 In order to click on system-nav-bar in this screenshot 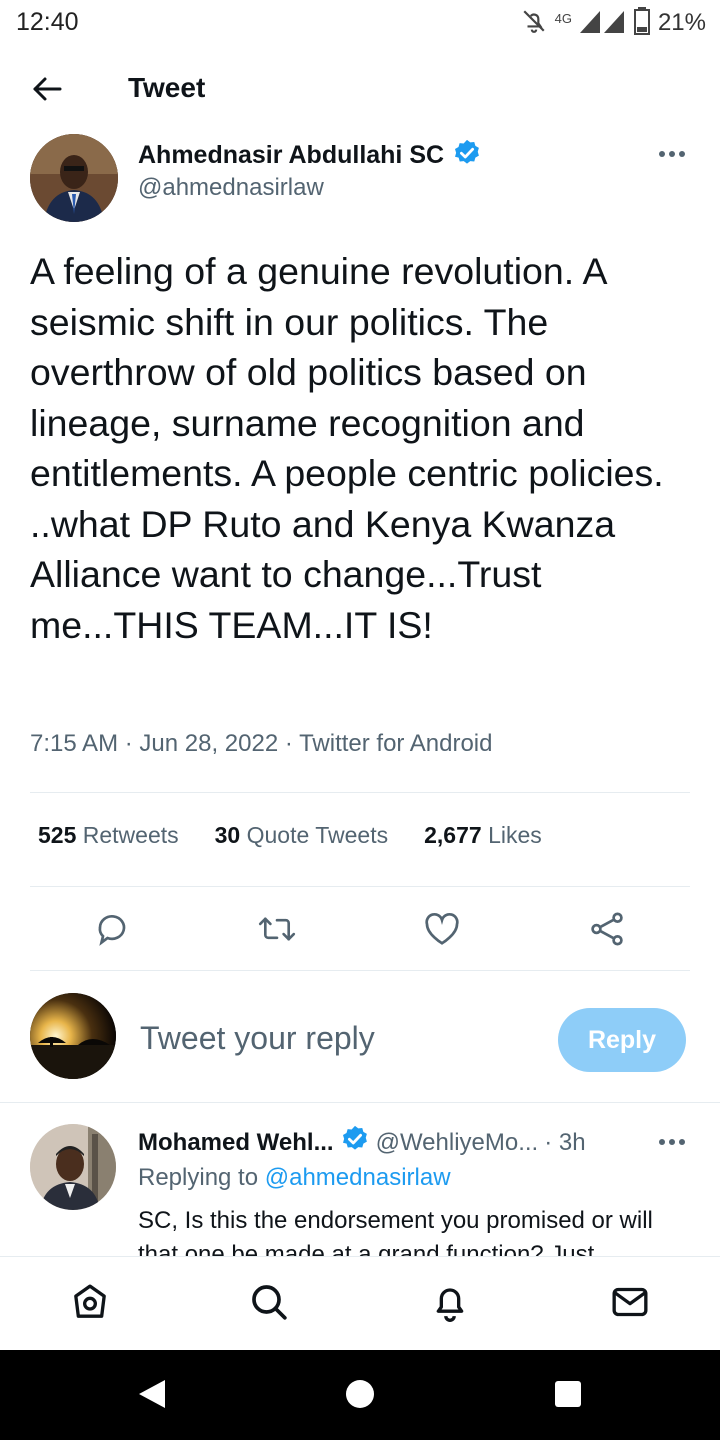, I will do `click(360, 1395)`.